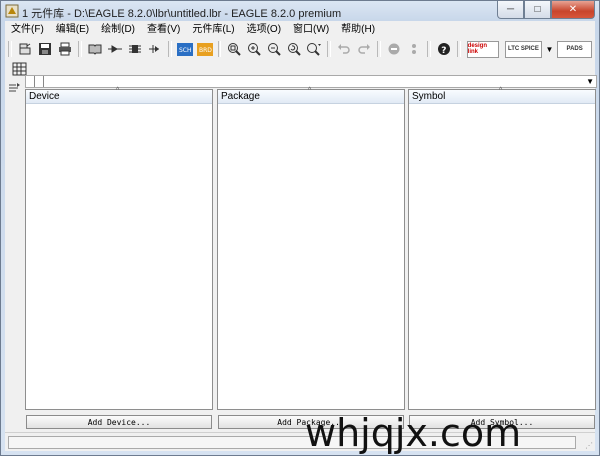 This screenshot has width=600, height=456. What do you see at coordinates (27, 29) in the screenshot?
I see `menu-file: 文件(F)` at bounding box center [27, 29].